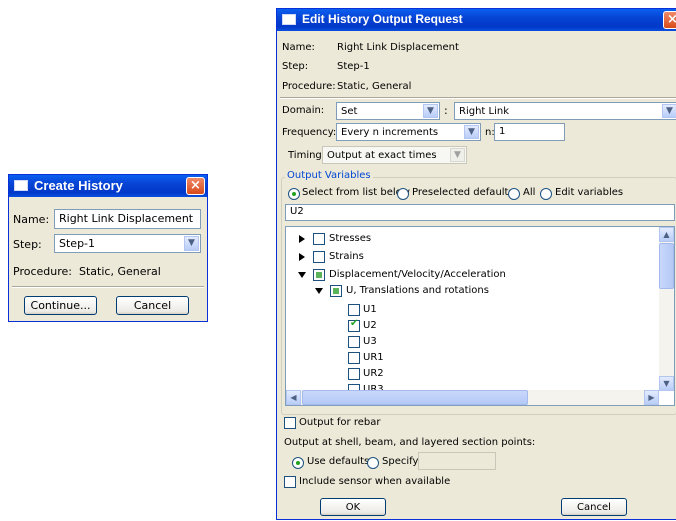 This screenshot has width=676, height=521. Describe the element at coordinates (127, 219) in the screenshot. I see `name-field: Right Link Displacement` at that location.